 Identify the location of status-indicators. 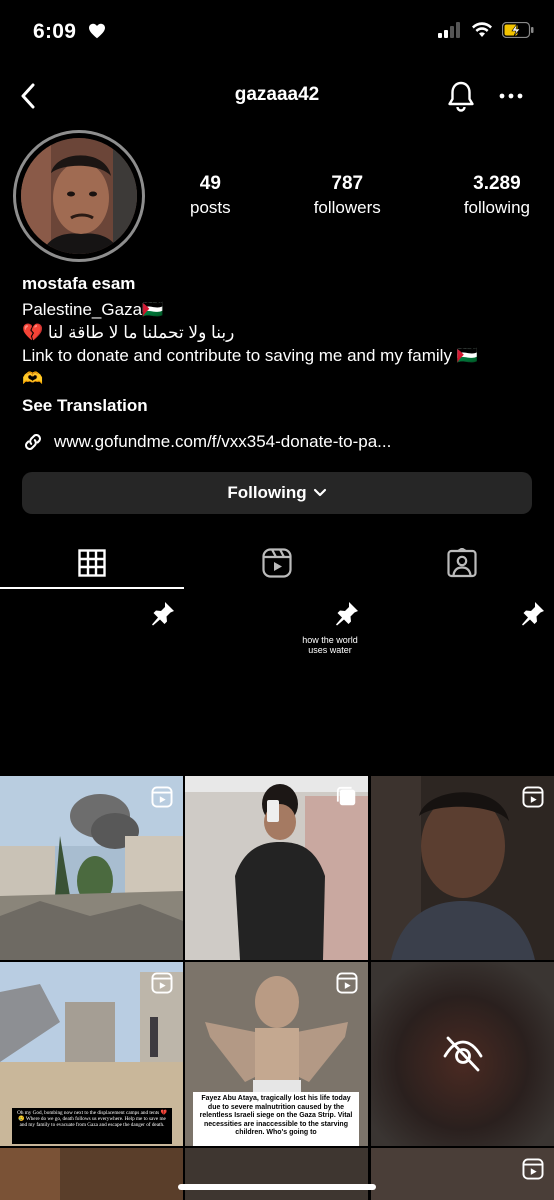
(486, 32).